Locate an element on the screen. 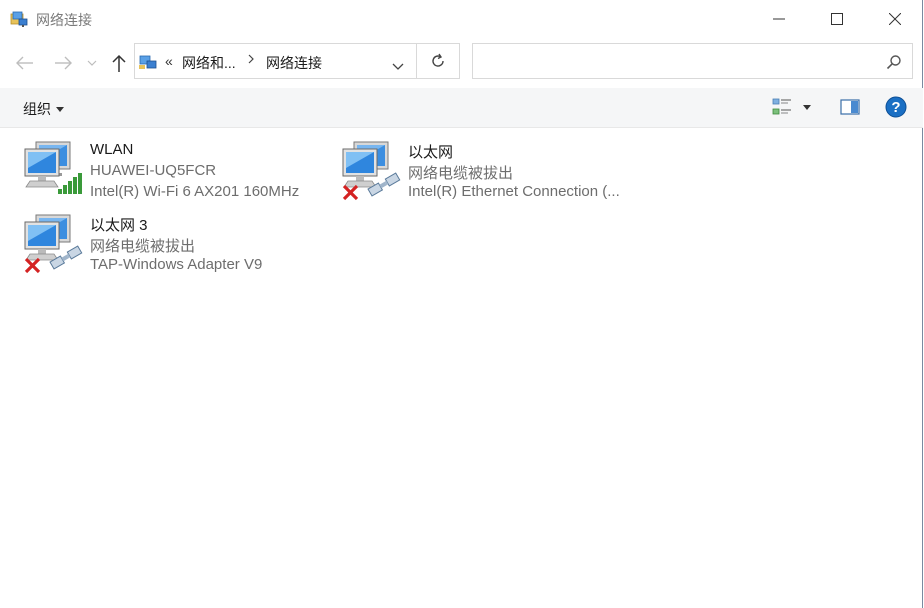  help-button: ? is located at coordinates (896, 107).